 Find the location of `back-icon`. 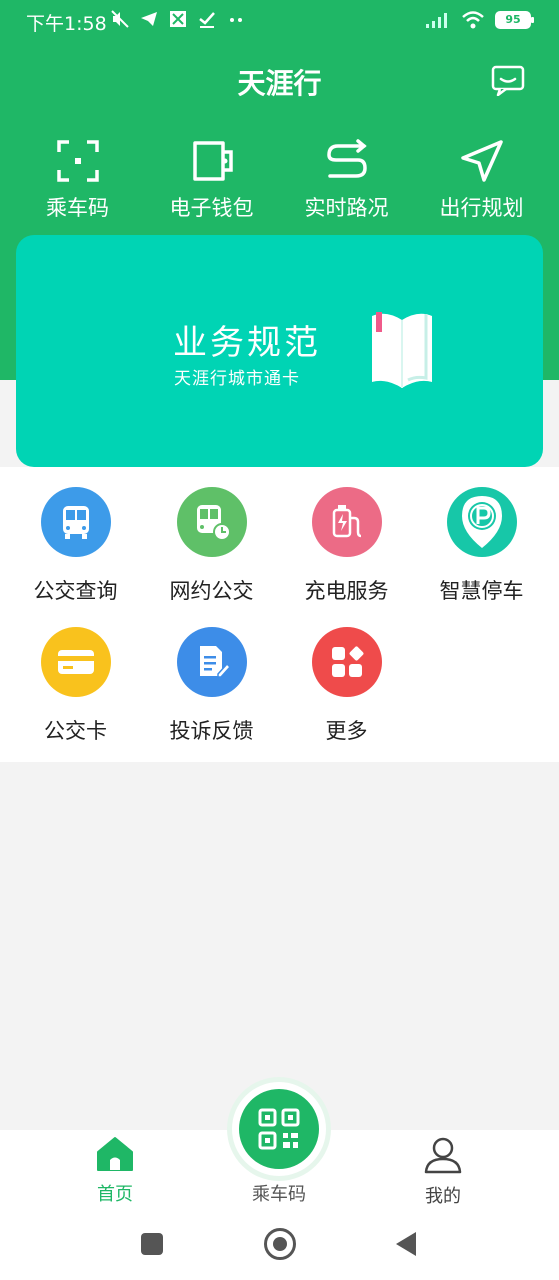

back-icon is located at coordinates (406, 1244).